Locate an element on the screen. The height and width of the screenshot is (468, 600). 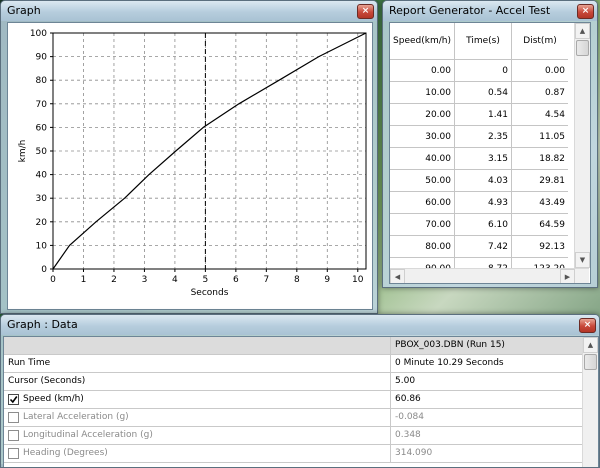
x-axis-label: Seconds is located at coordinates (210, 293).